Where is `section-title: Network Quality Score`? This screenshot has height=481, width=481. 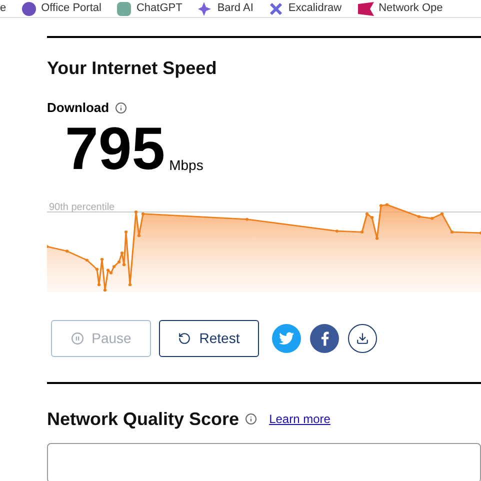 section-title: Network Quality Score is located at coordinates (143, 419).